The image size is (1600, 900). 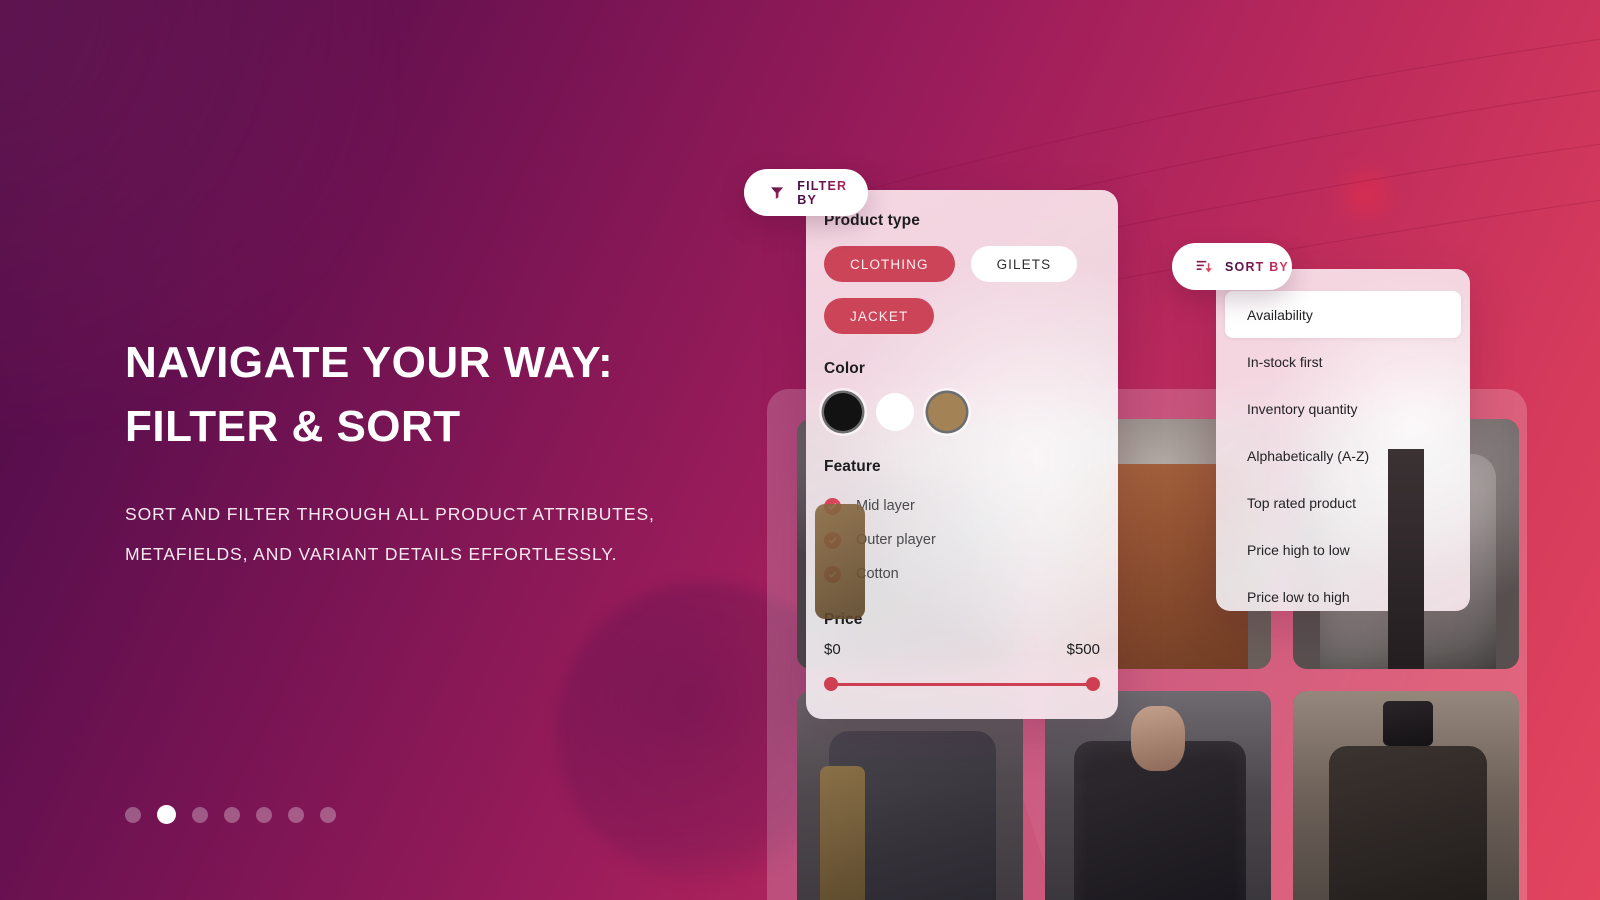 I want to click on filter-by-label: FILTER BY, so click(x=832, y=193).